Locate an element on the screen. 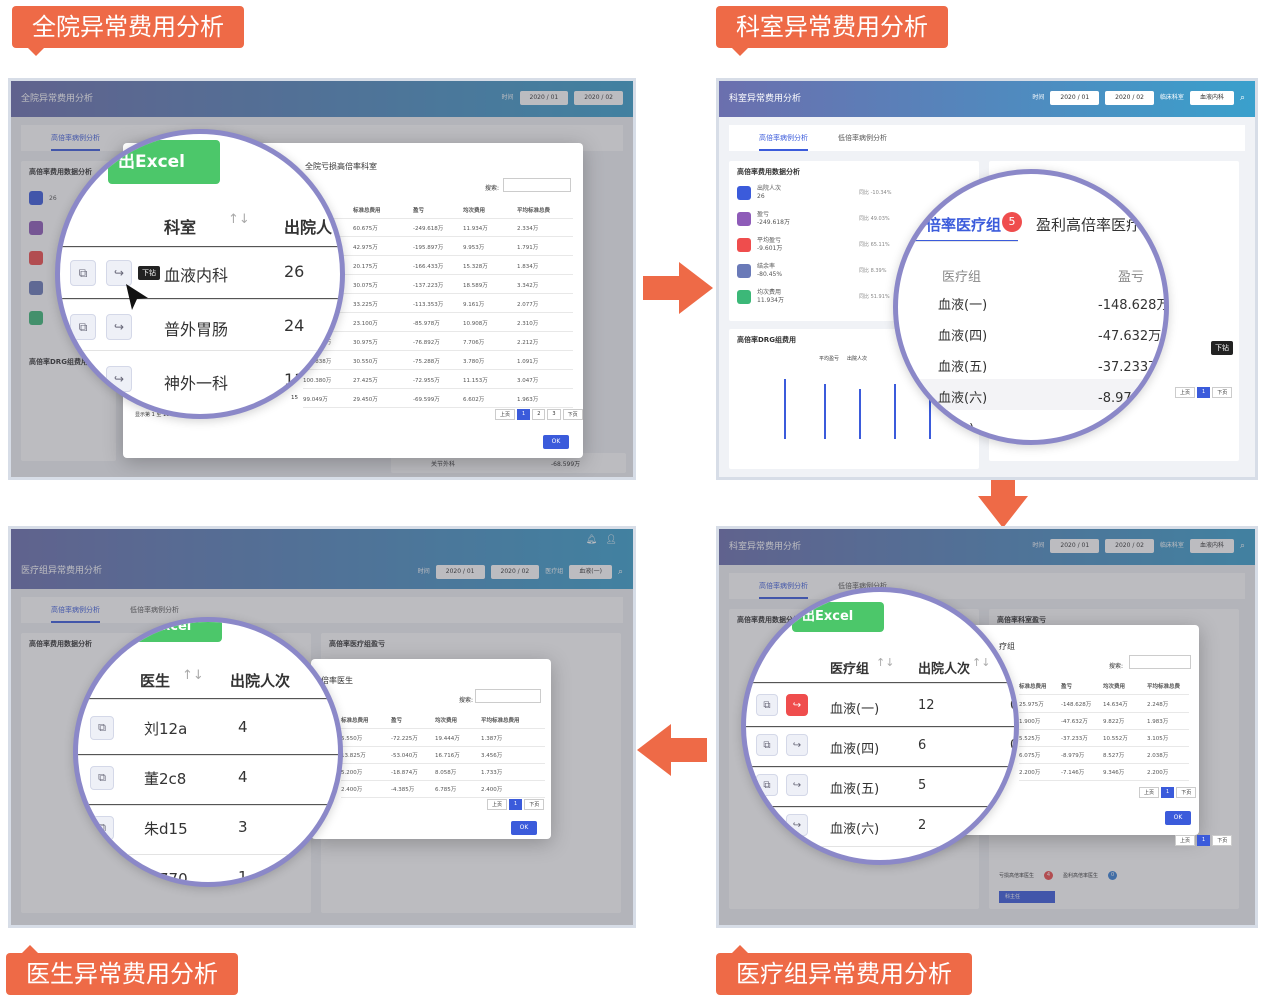  table-row: 13.825万 -53.040万 16.716万 3.456万 is located at coordinates (443, 755).